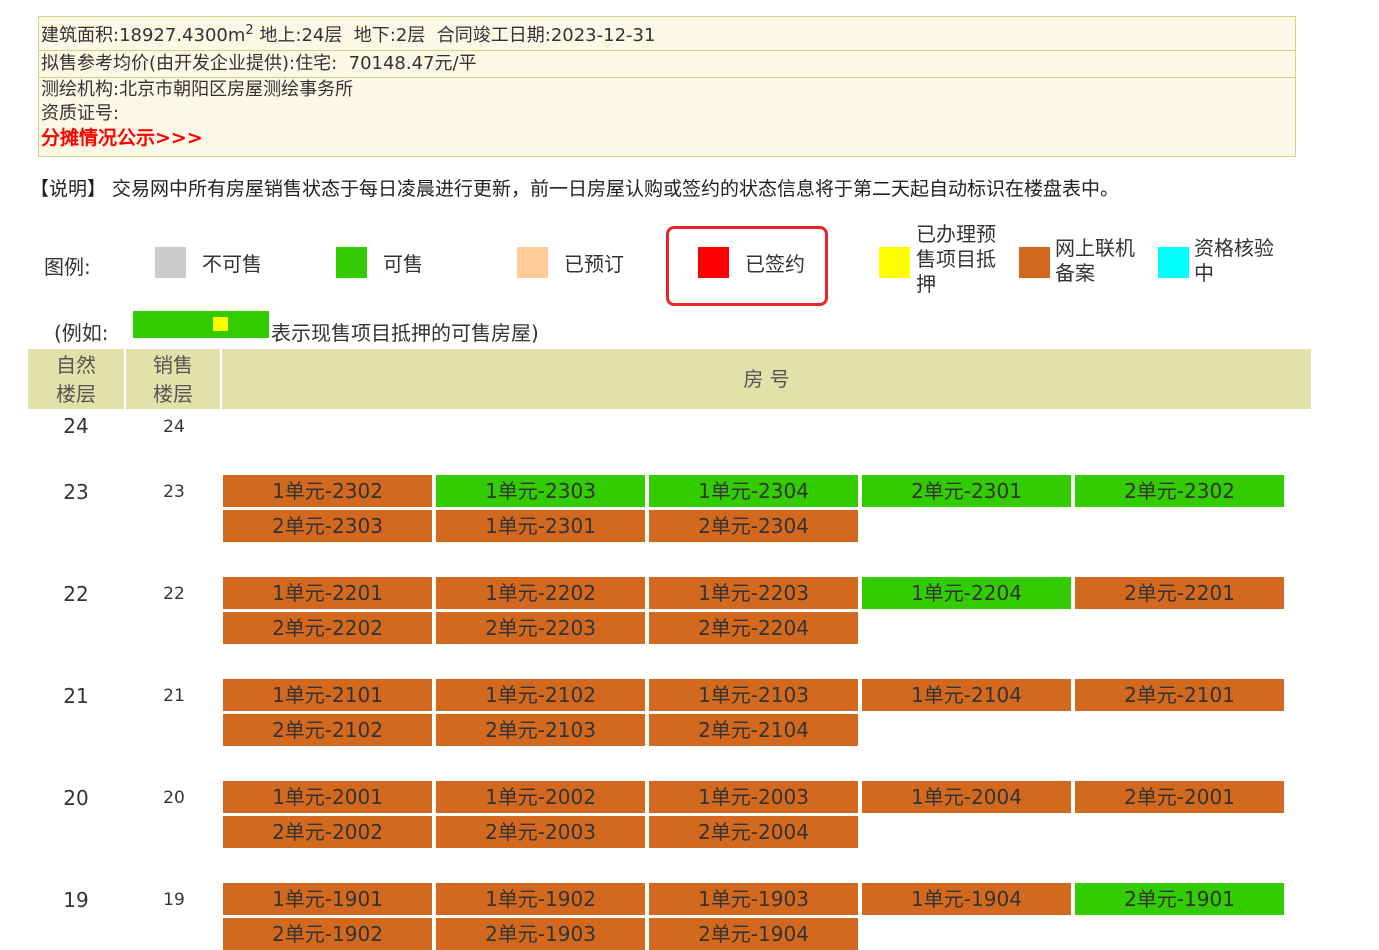 Image resolution: width=1379 pixels, height=950 pixels. What do you see at coordinates (532, 262) in the screenshot?
I see `legend-swatch-reserved` at bounding box center [532, 262].